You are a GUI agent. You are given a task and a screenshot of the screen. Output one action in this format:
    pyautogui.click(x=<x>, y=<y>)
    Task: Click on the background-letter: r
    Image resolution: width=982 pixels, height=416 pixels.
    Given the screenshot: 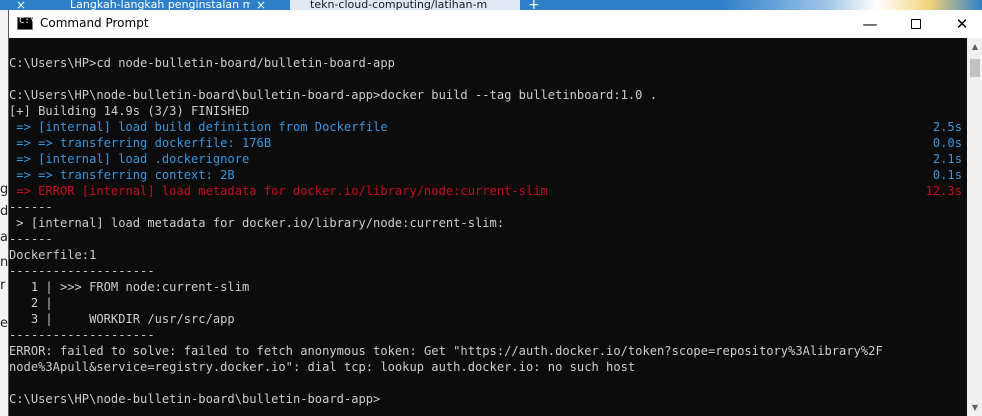 What is the action you would take?
    pyautogui.click(x=3, y=285)
    